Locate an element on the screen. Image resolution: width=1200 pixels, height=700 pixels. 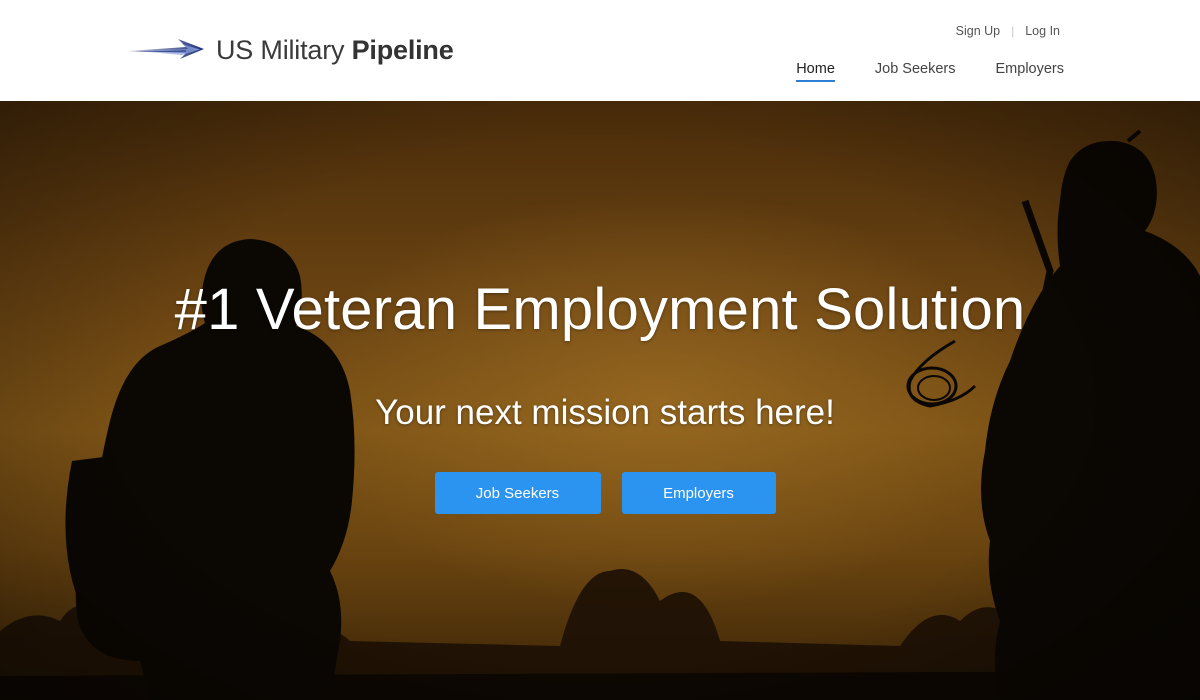
brand-name-light: US Military is located at coordinates (284, 49).